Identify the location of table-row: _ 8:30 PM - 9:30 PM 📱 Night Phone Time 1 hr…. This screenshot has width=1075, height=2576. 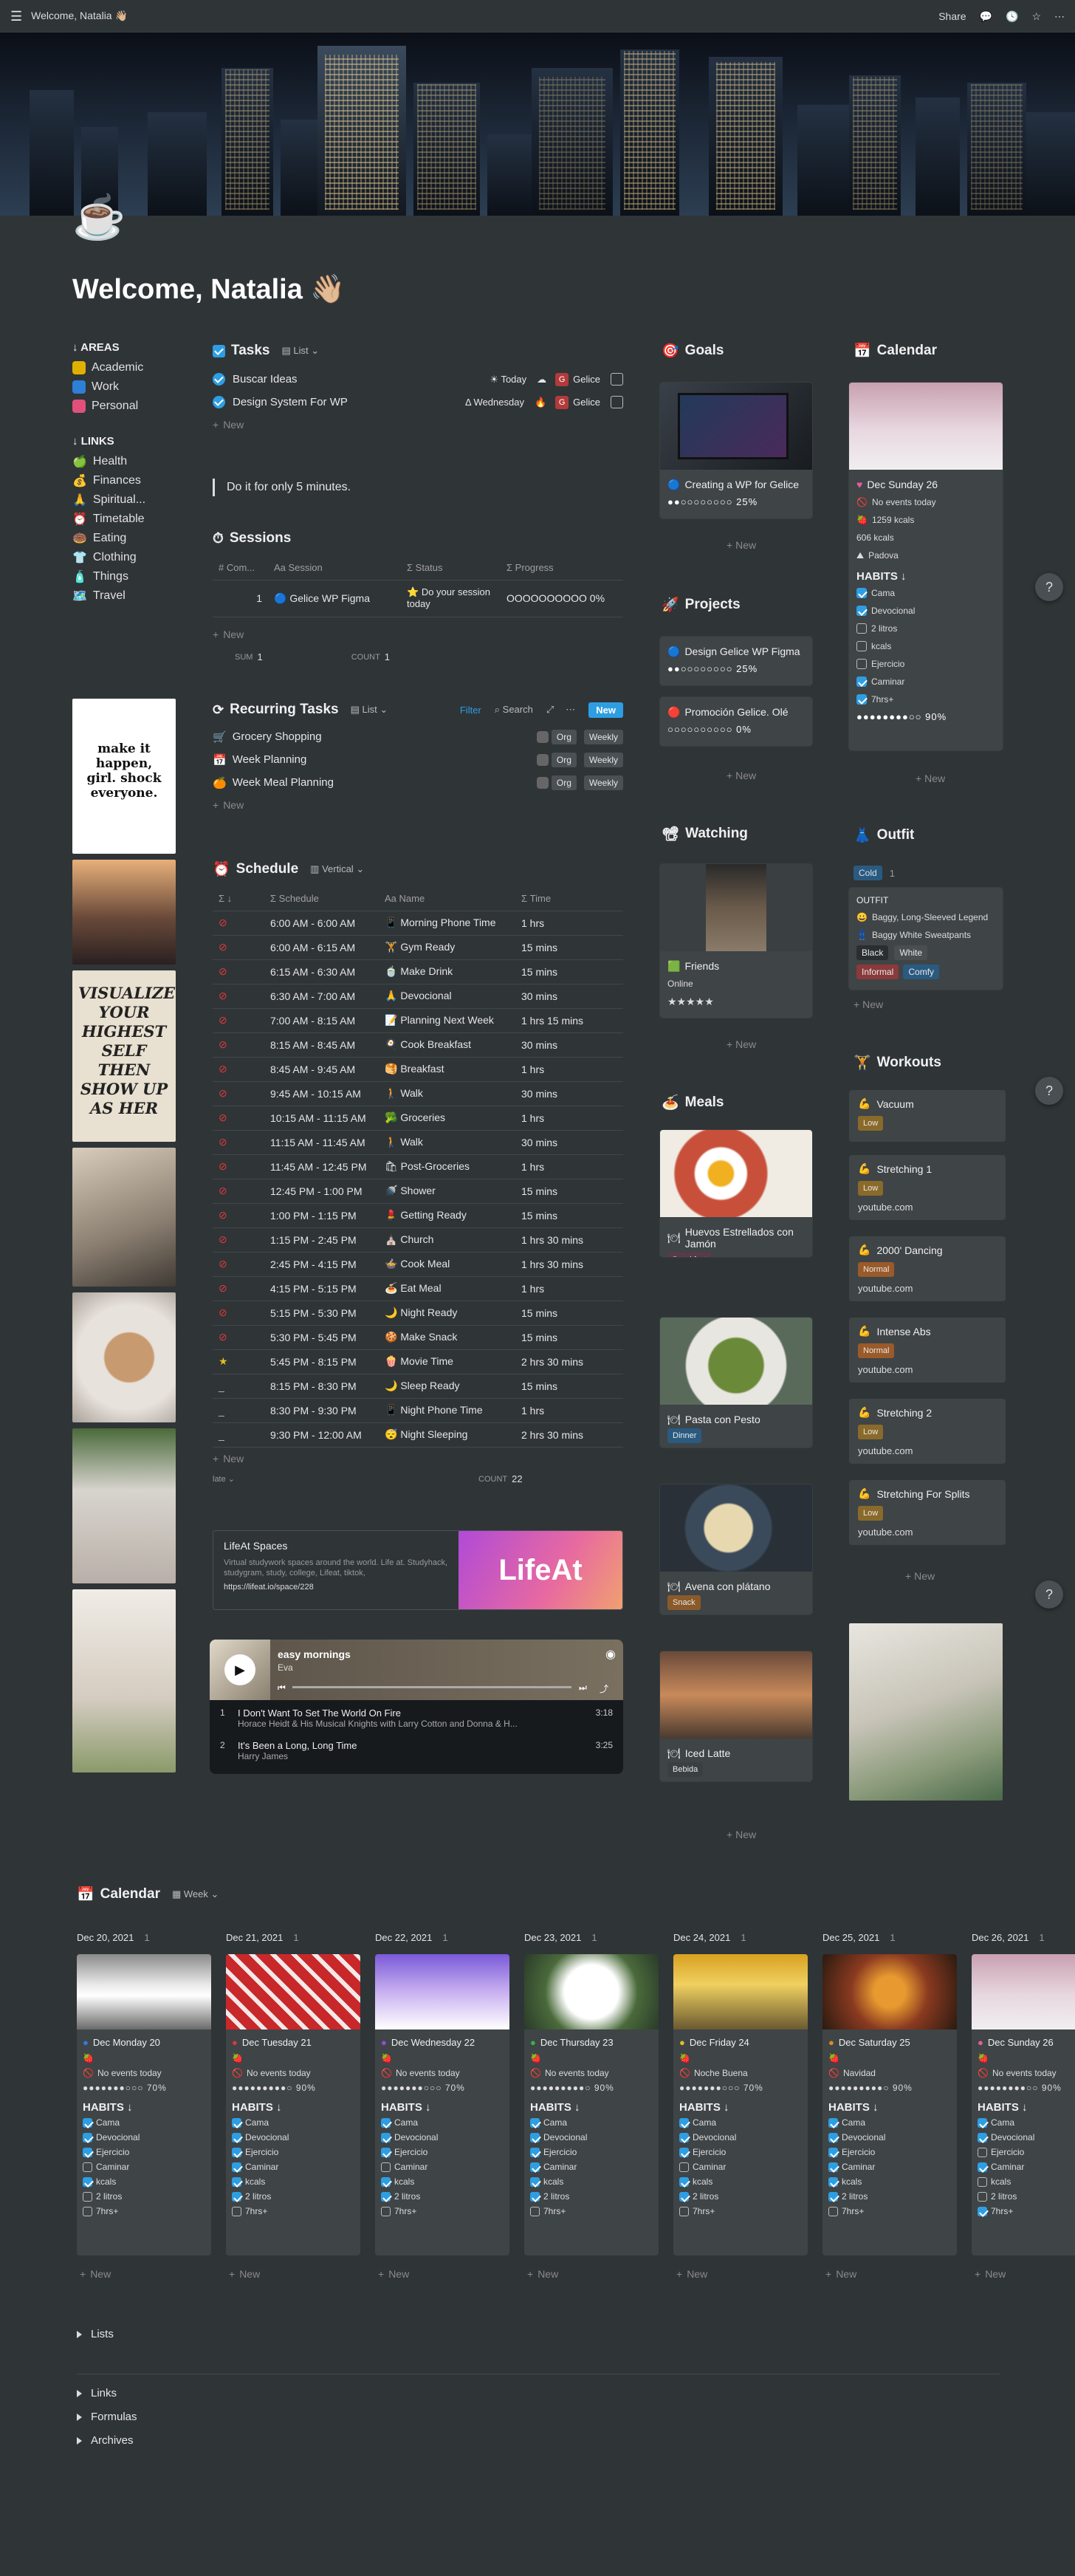
(418, 1410).